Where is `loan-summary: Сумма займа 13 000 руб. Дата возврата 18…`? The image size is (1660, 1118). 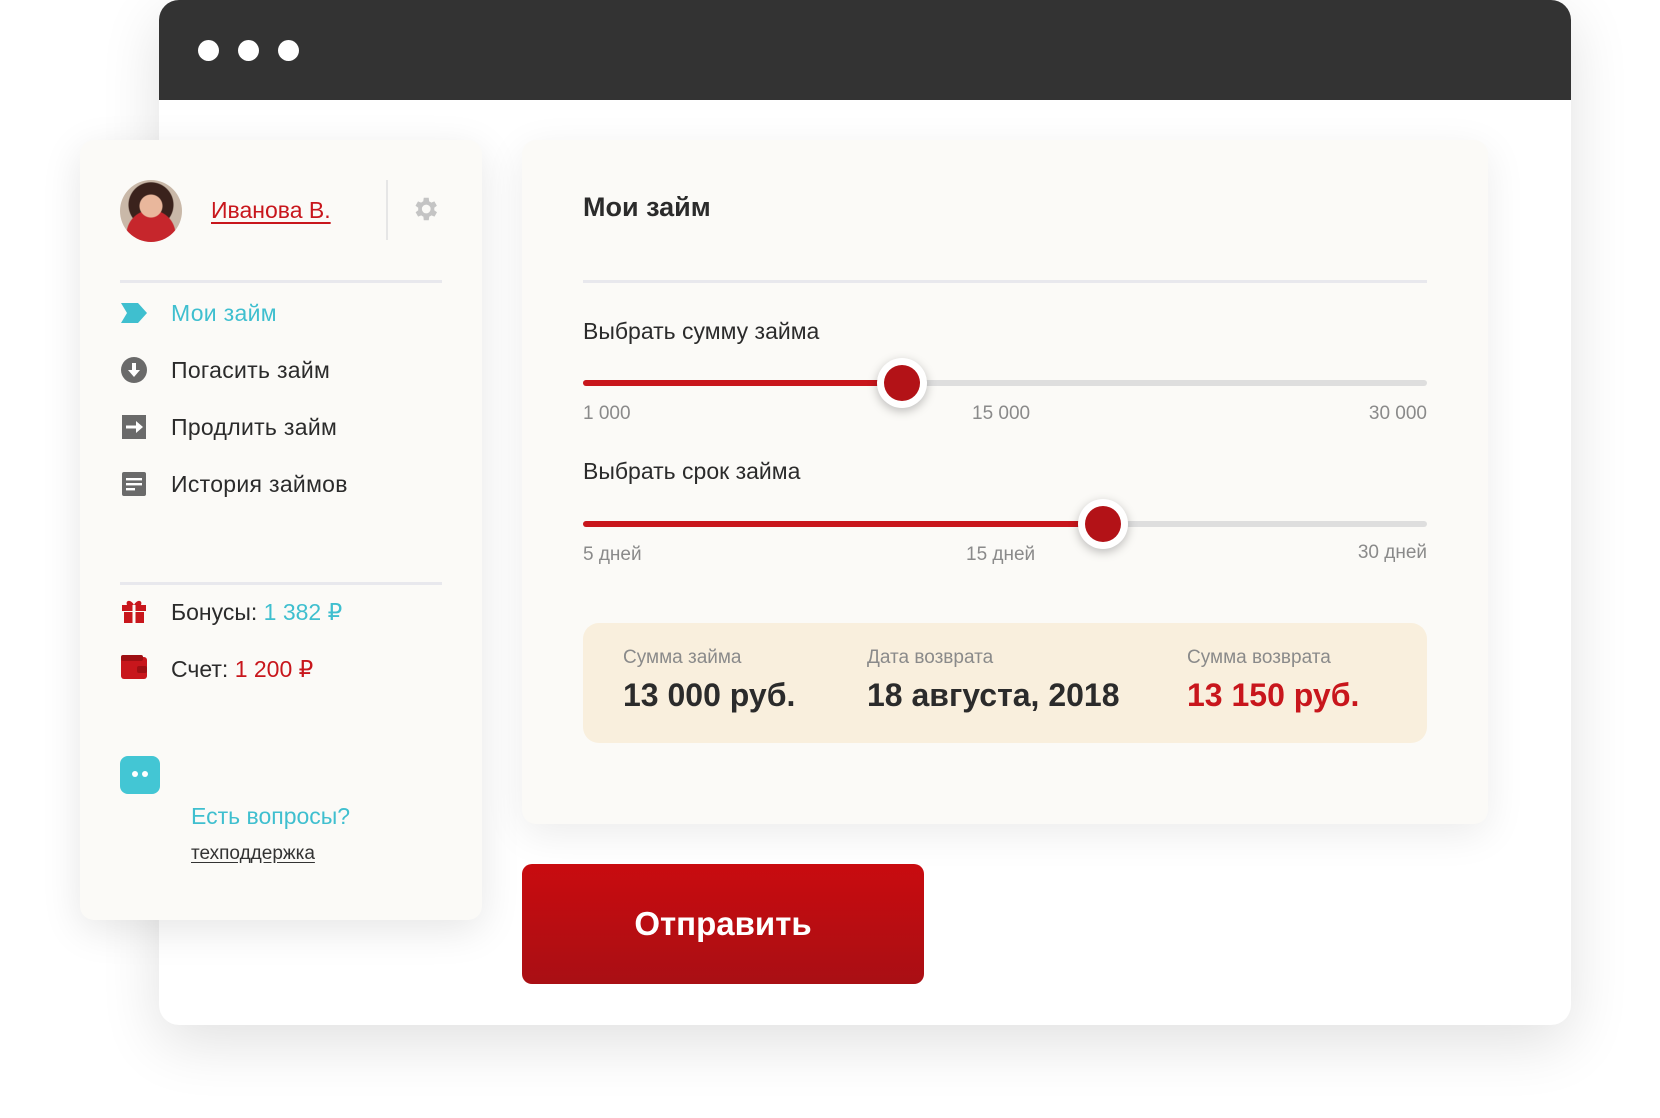
loan-summary: Сумма займа 13 000 руб. Дата возврата 18… is located at coordinates (1005, 683).